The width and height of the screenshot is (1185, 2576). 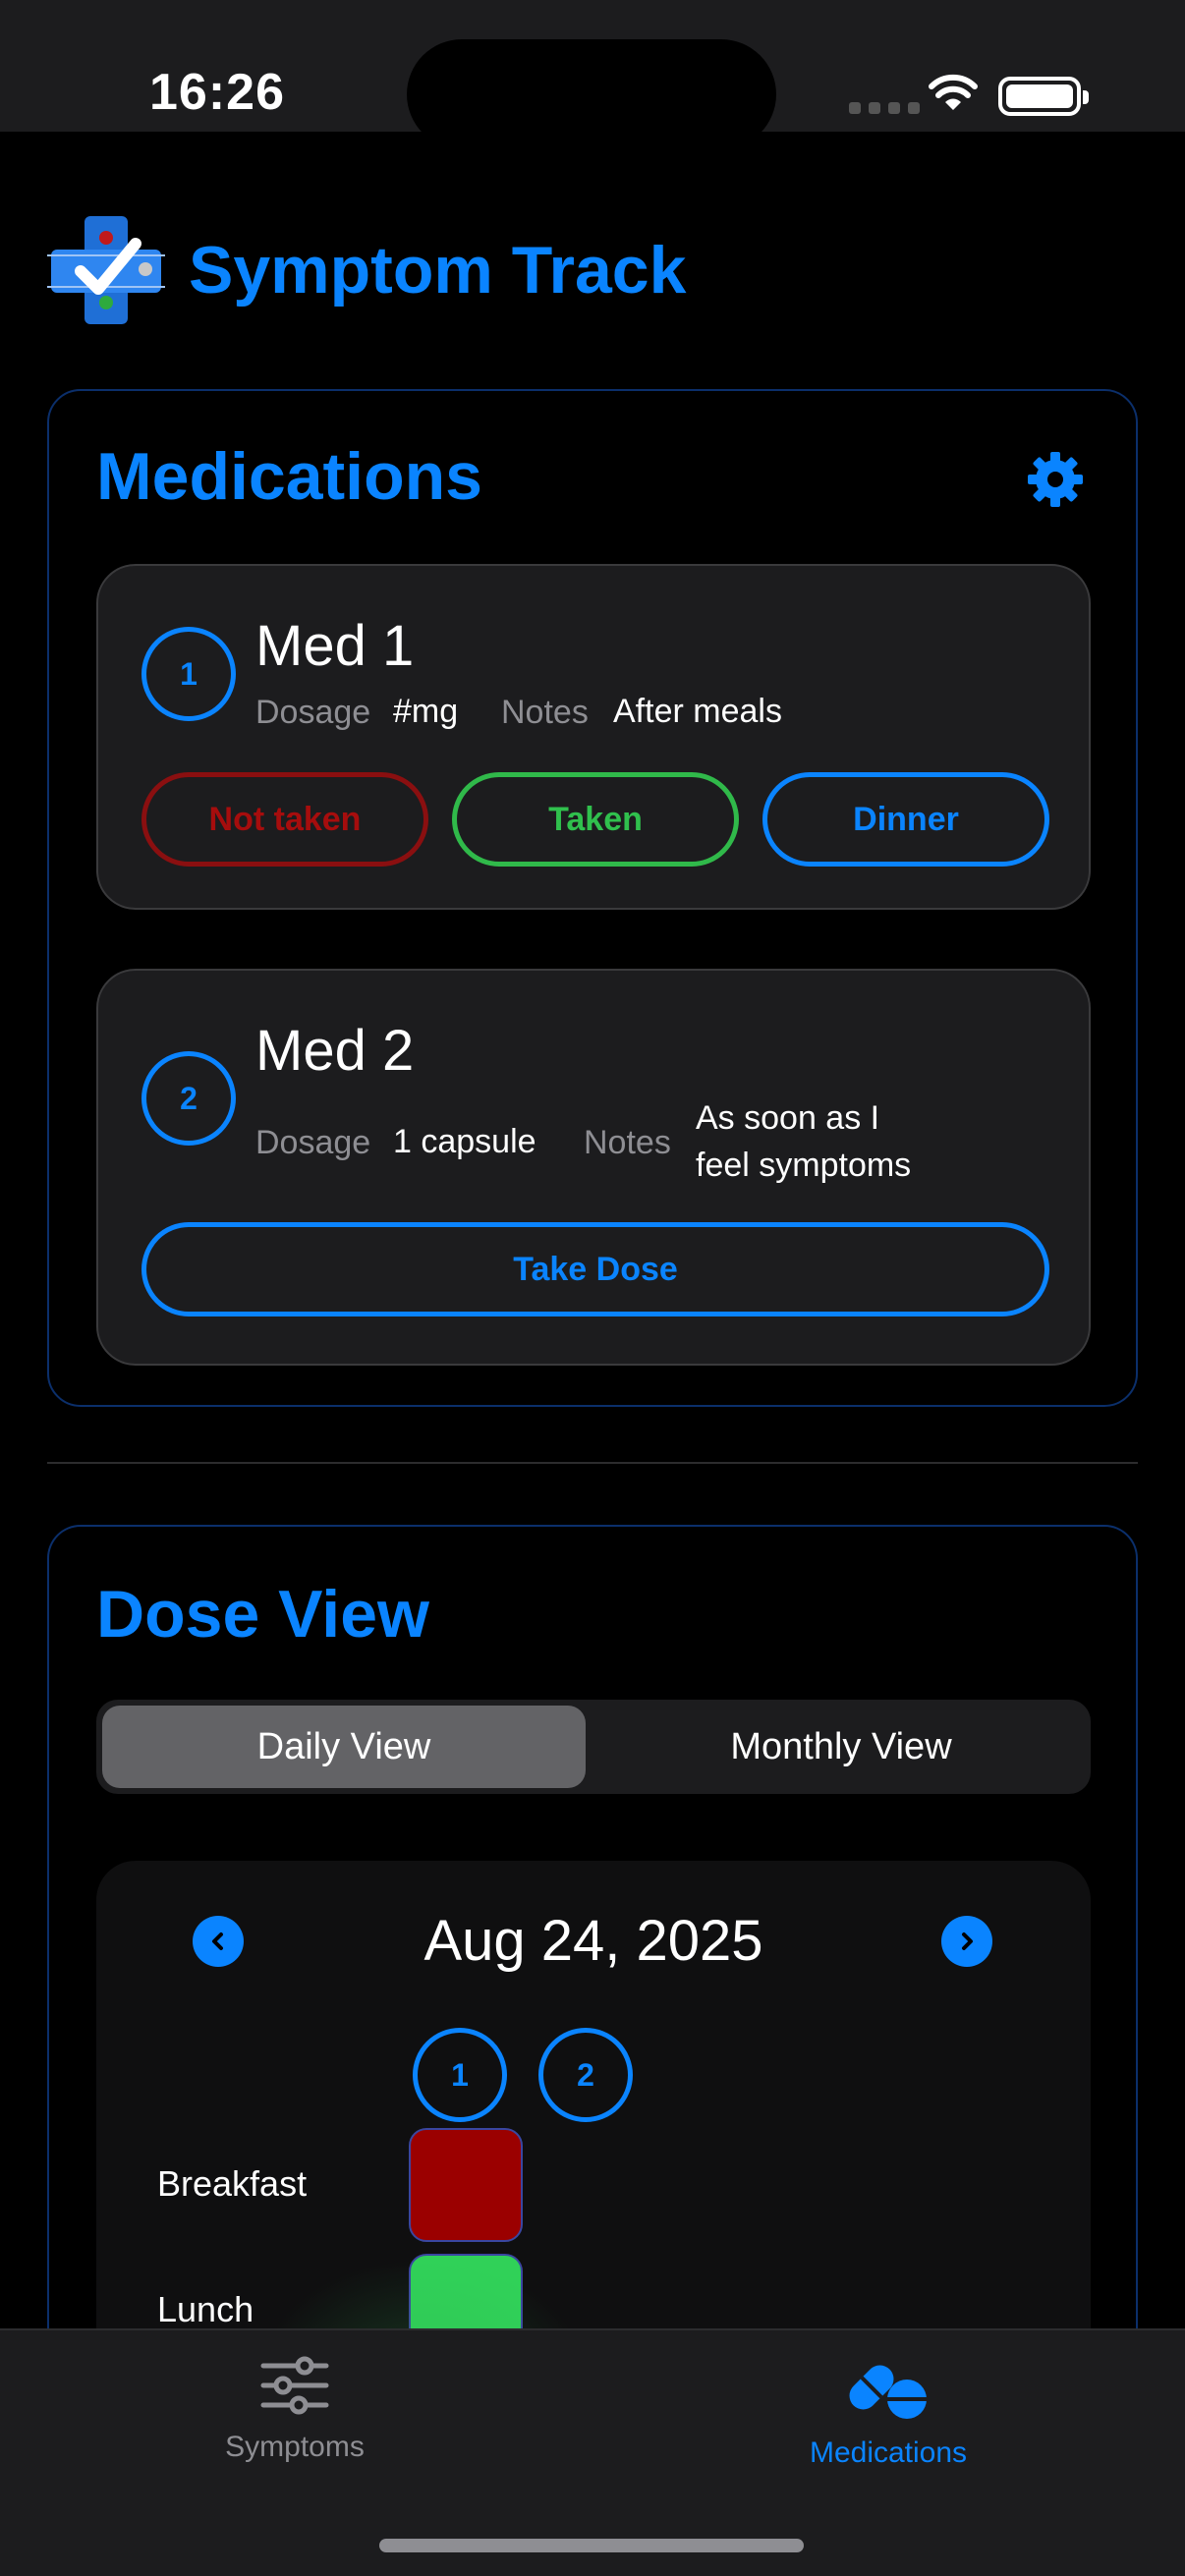 I want to click on medications-title: Medications, so click(x=289, y=476).